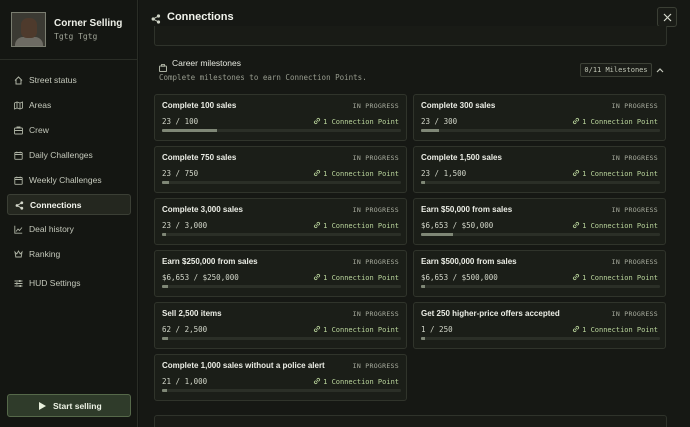 This screenshot has width=690, height=427. What do you see at coordinates (490, 313) in the screenshot?
I see `milestone-title: Get 250 higher-price offers accepted` at bounding box center [490, 313].